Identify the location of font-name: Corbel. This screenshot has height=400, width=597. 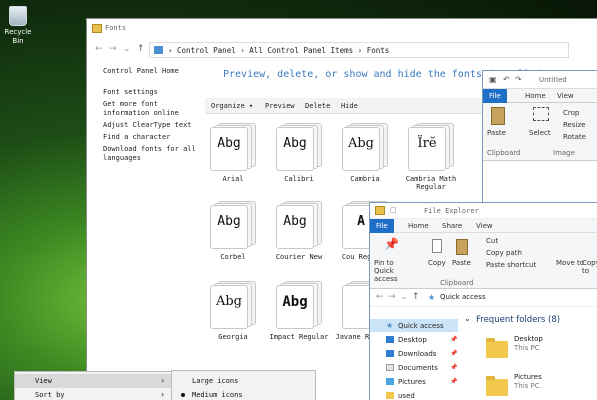
(233, 257).